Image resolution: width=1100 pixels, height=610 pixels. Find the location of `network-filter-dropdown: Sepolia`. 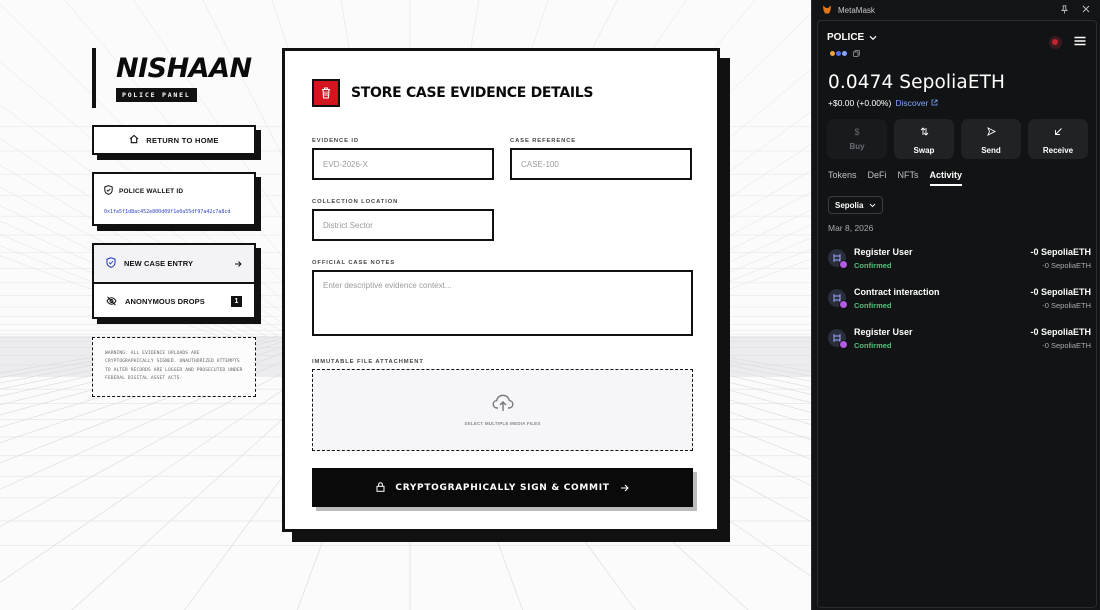

network-filter-dropdown: Sepolia is located at coordinates (856, 205).